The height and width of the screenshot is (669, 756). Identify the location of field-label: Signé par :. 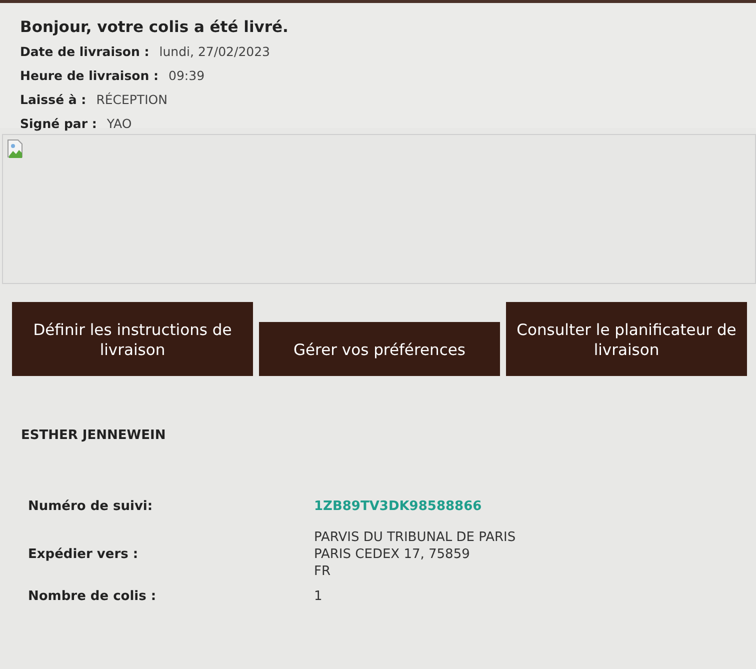
(58, 124).